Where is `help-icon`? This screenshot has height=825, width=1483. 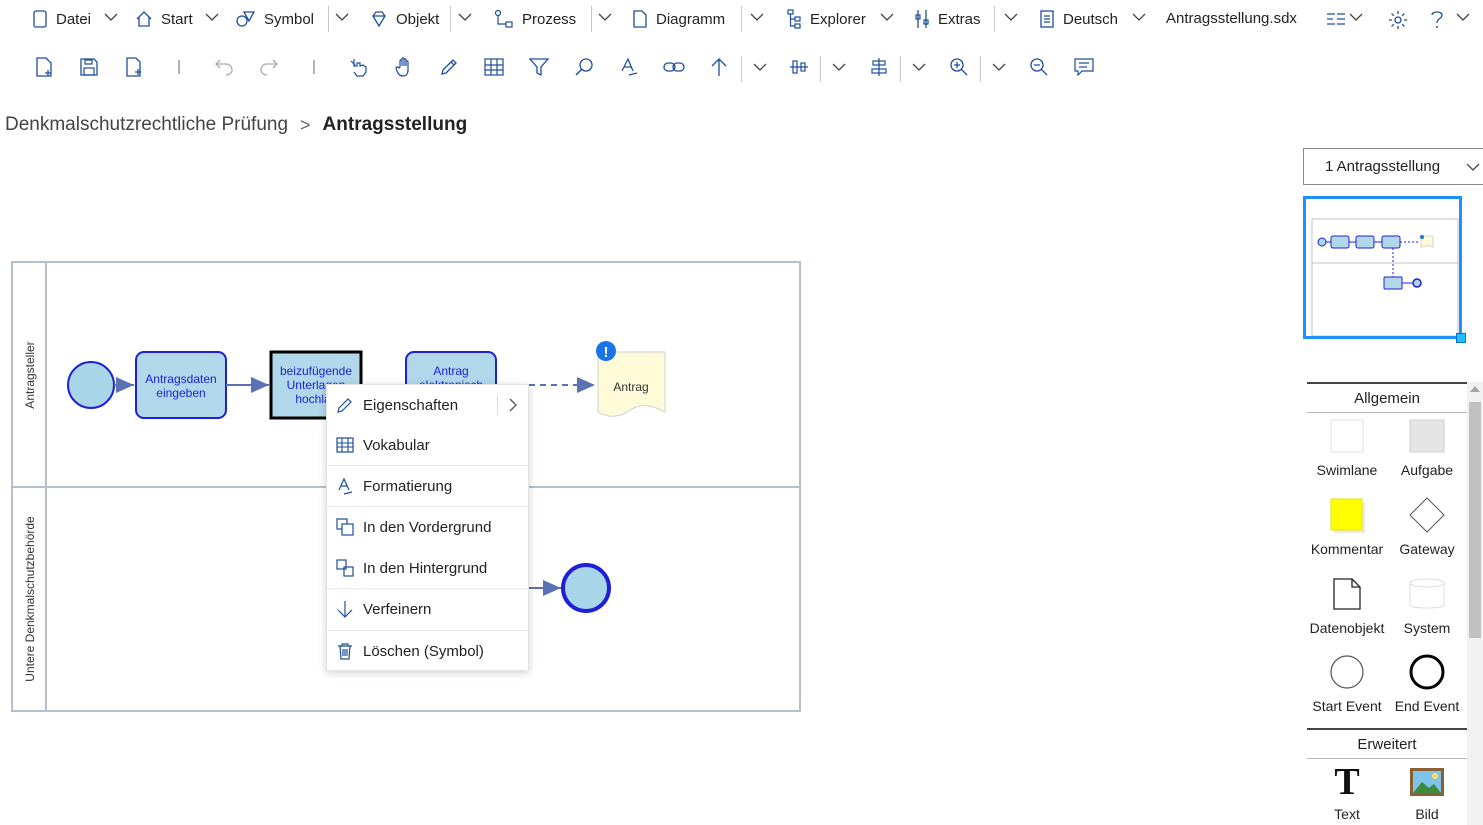 help-icon is located at coordinates (1437, 20).